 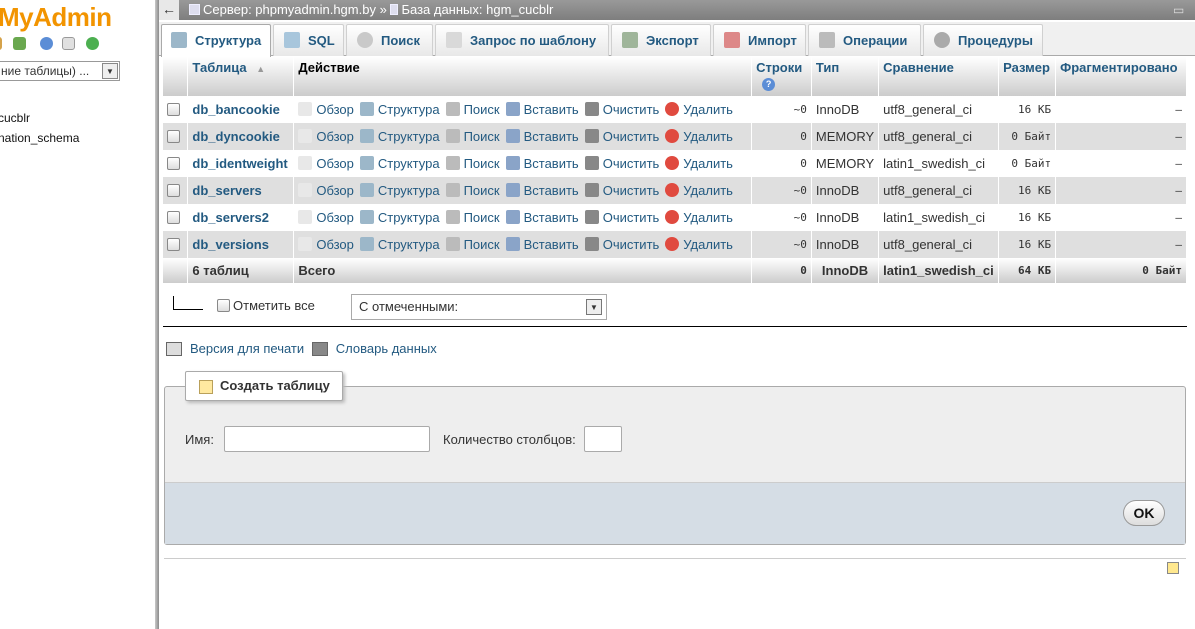 I want to click on table-name-link: db_servers, so click(x=241, y=190).